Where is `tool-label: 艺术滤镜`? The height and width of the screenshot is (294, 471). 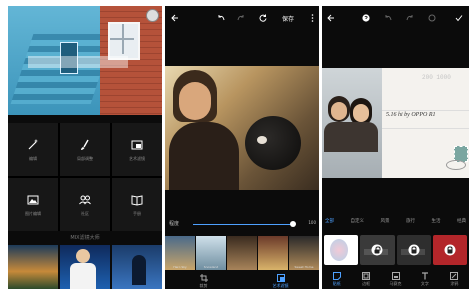 tool-label: 艺术滤镜 is located at coordinates (137, 158).